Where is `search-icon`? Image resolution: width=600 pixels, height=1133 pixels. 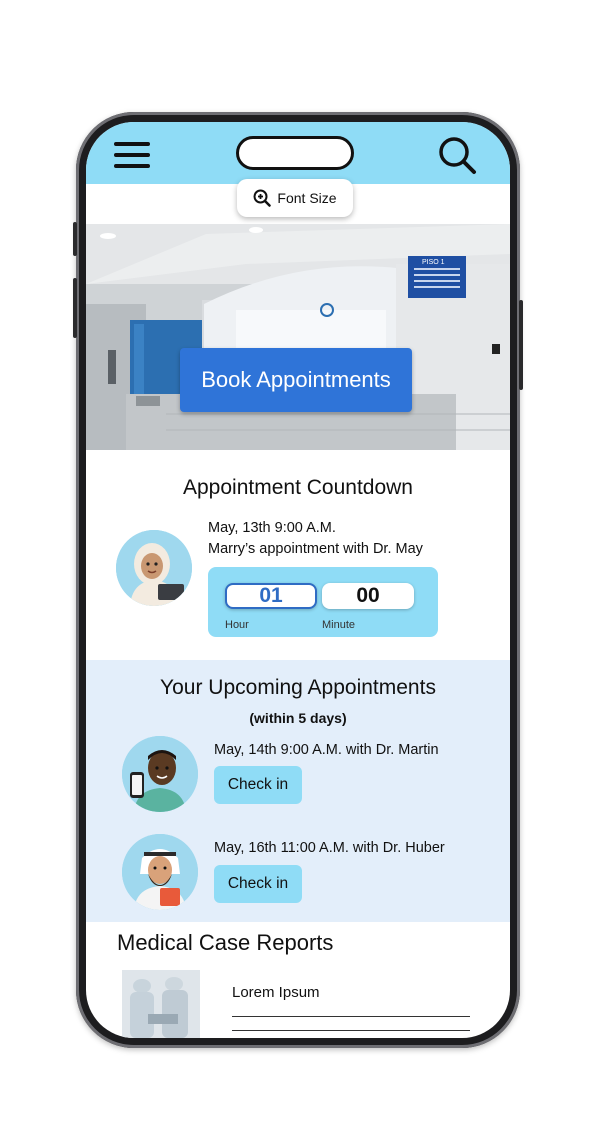
search-icon is located at coordinates (457, 155).